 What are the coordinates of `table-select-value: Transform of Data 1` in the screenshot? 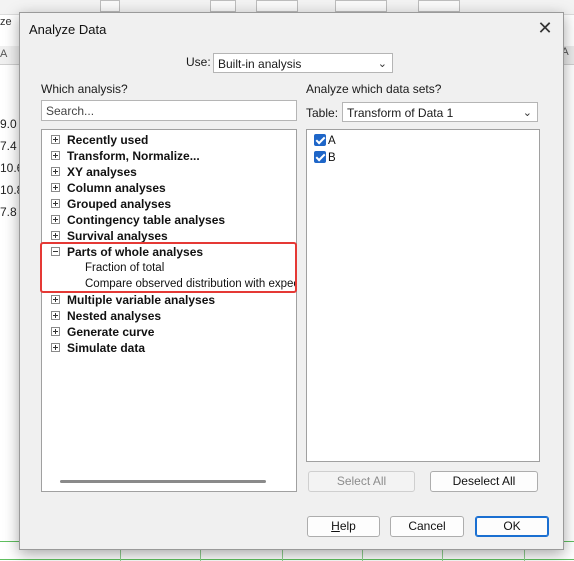 It's located at (400, 113).